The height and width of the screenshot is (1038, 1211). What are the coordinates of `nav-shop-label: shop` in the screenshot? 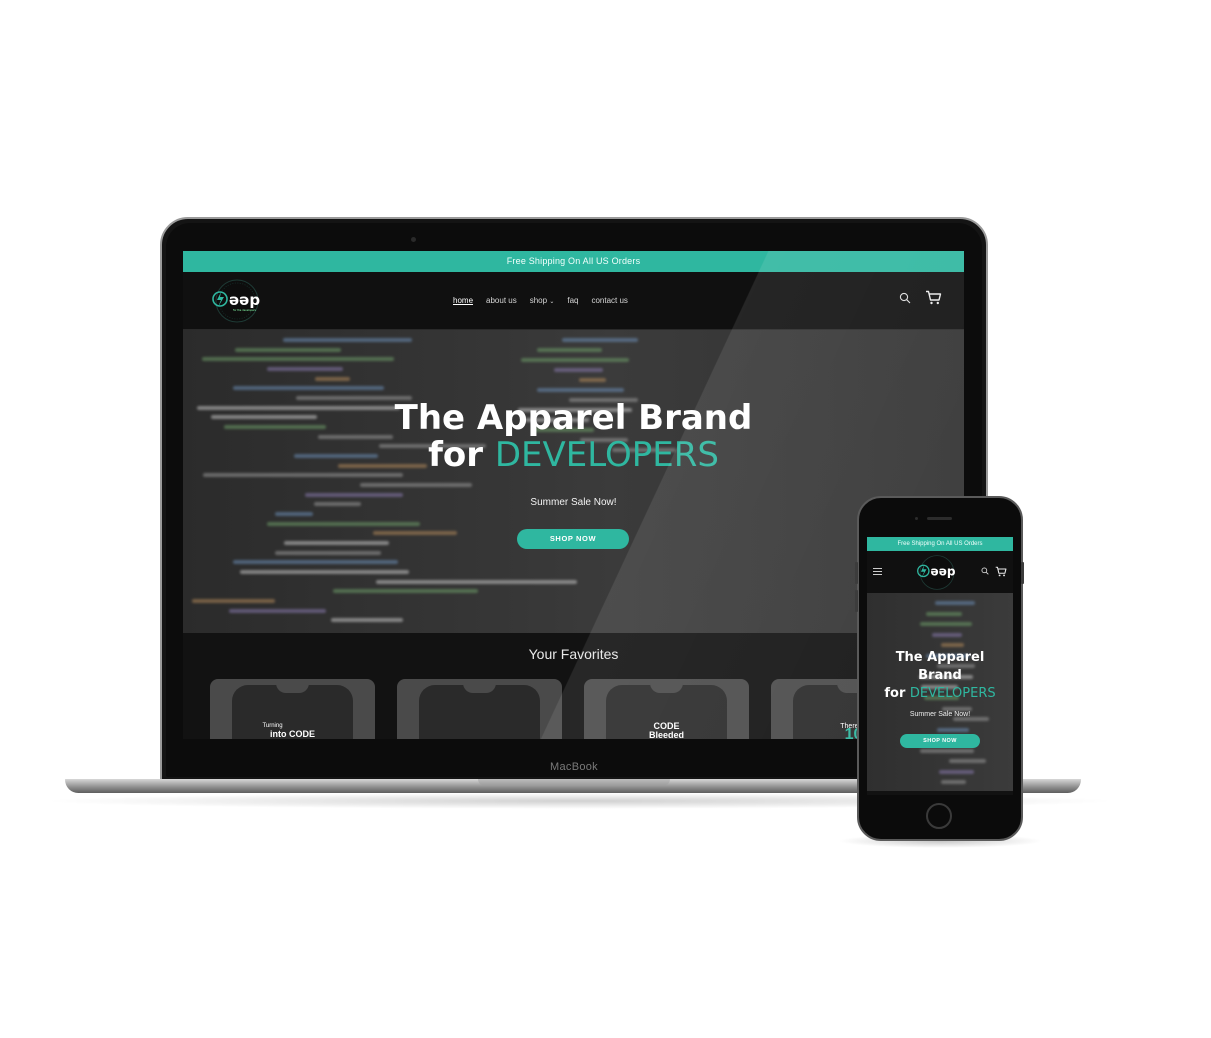 It's located at (538, 300).